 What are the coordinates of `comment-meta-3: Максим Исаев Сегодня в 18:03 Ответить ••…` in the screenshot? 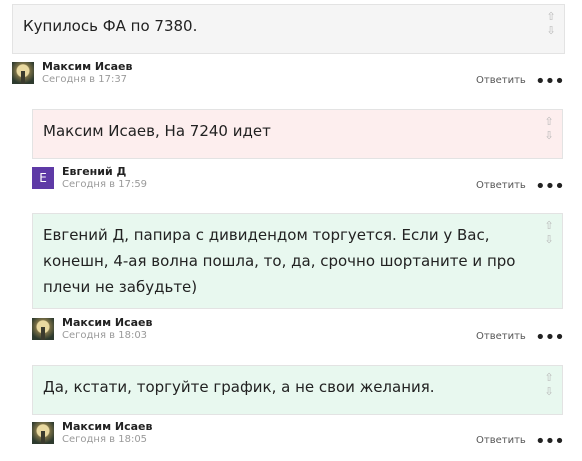 It's located at (299, 332).